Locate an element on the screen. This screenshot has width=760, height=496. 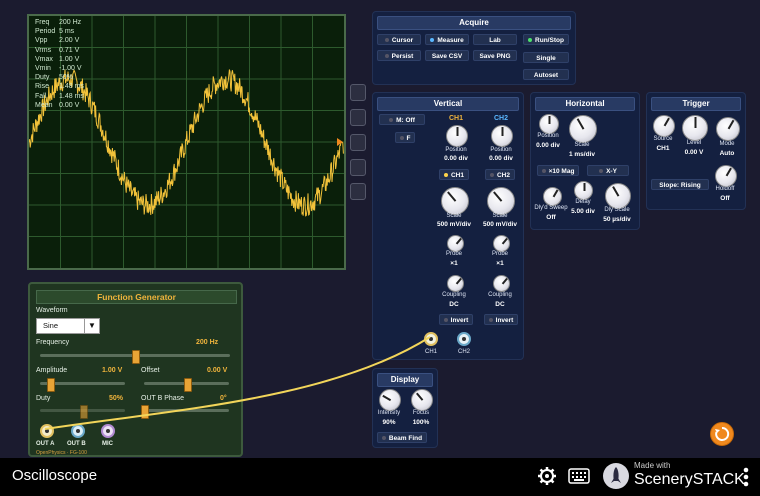
readout-key: Rise is located at coordinates (42, 87).